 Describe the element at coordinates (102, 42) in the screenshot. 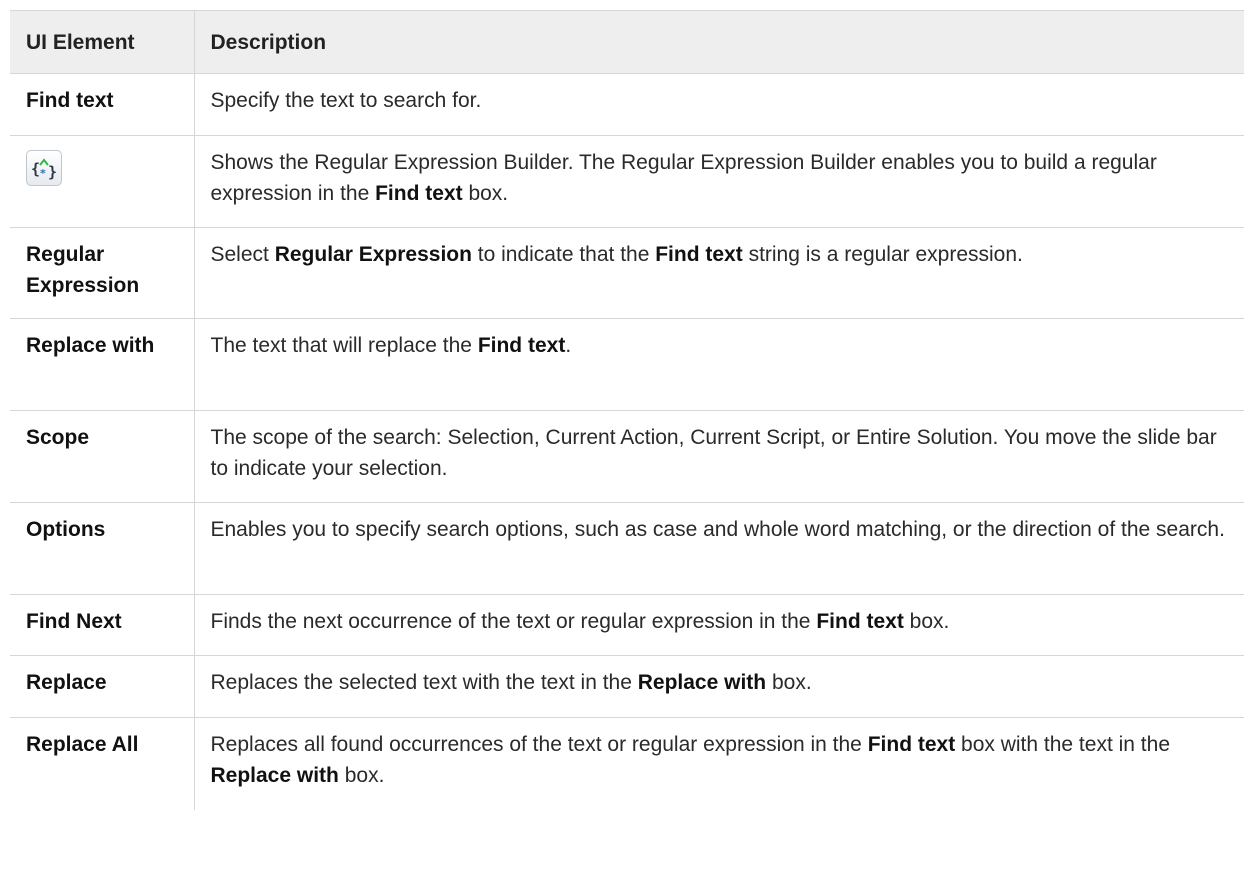

I see `column-header-ui-element: UI Element` at that location.